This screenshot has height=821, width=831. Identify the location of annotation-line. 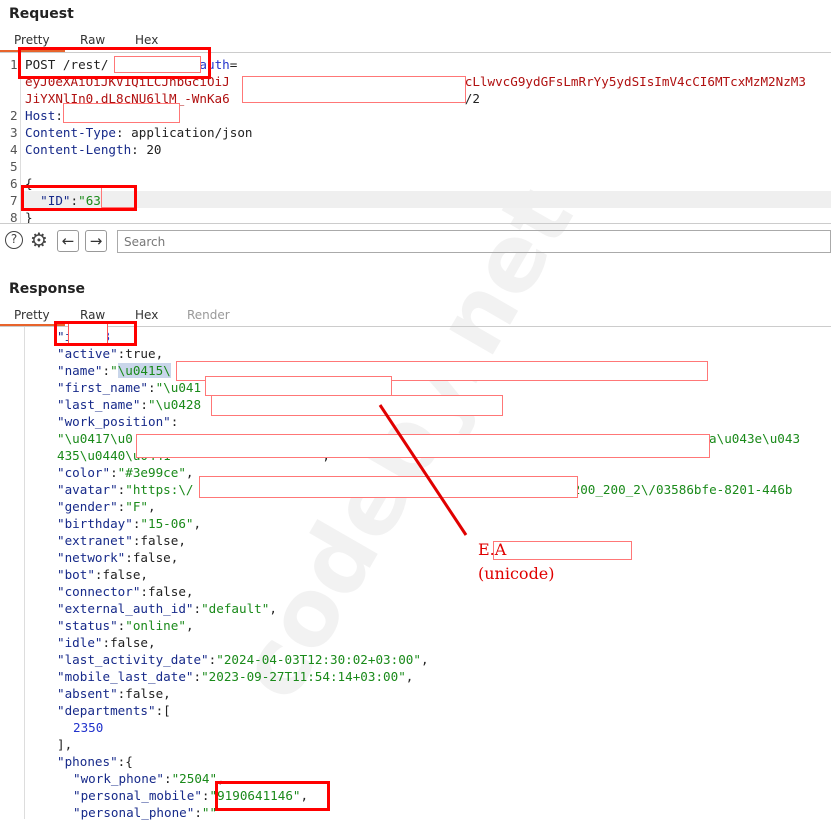
(423, 470).